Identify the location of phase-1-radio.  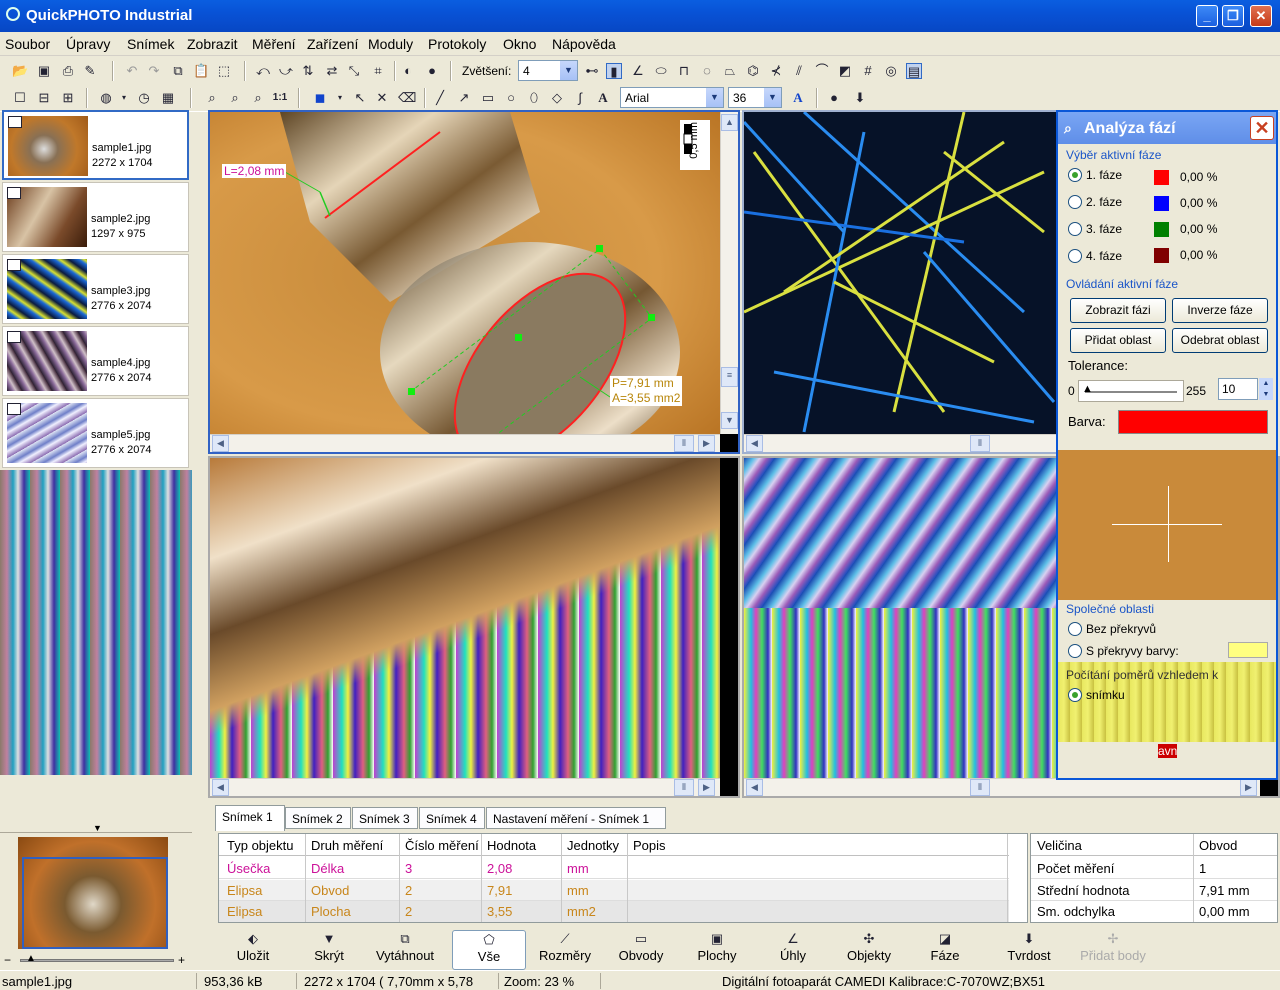
(1075, 175).